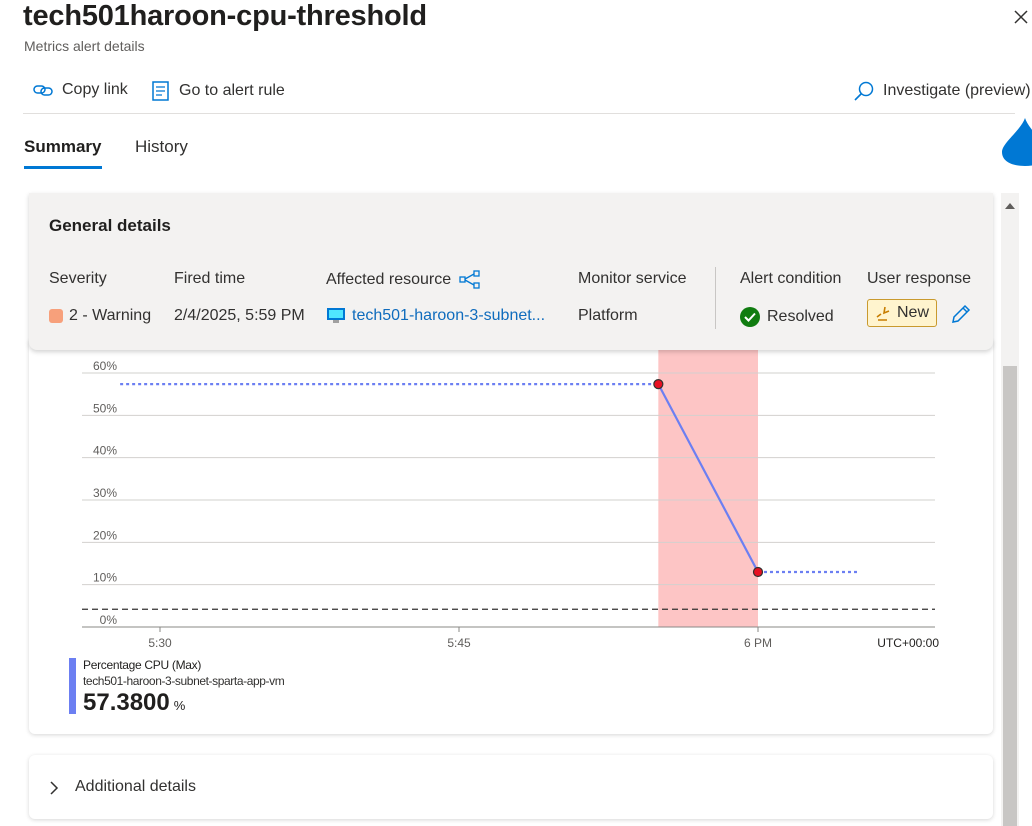  Describe the element at coordinates (210, 278) in the screenshot. I see `fired-time-label: Fired time` at that location.